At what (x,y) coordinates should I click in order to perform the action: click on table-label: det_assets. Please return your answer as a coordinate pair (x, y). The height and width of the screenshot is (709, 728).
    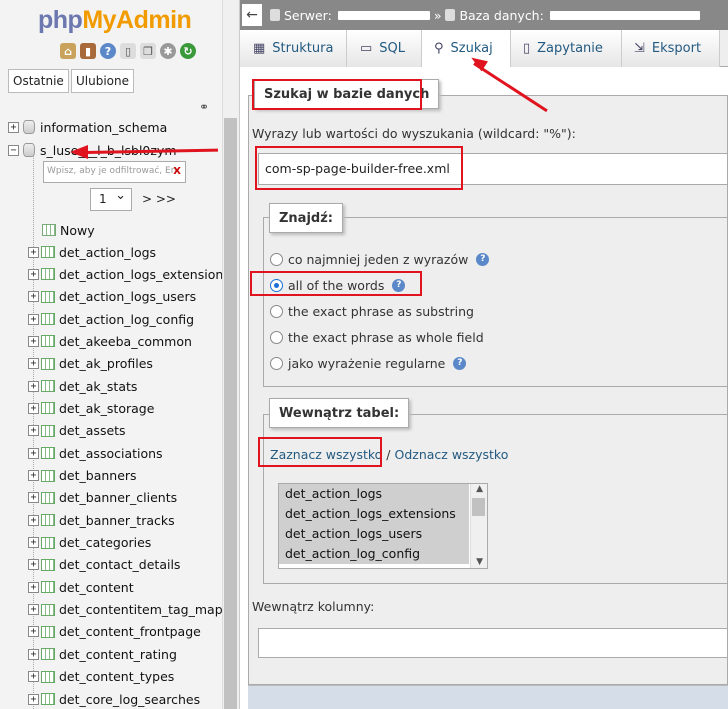
    Looking at the image, I should click on (92, 430).